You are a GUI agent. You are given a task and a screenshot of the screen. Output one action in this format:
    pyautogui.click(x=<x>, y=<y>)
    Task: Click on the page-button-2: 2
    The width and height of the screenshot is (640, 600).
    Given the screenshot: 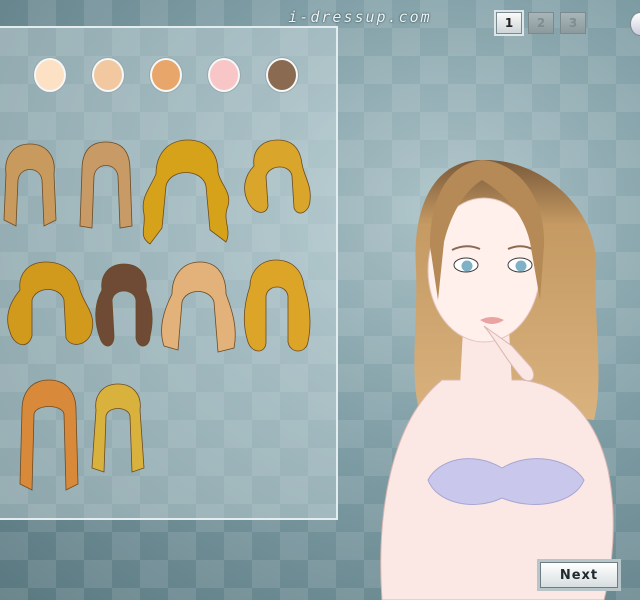 What is the action you would take?
    pyautogui.click(x=541, y=23)
    